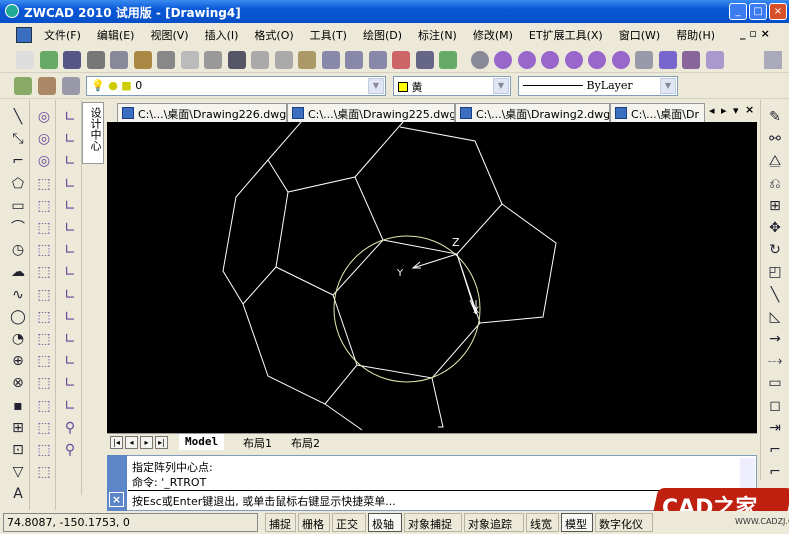  What do you see at coordinates (775, 228) in the screenshot?
I see `modify-tool-5-icon: ✥` at bounding box center [775, 228].